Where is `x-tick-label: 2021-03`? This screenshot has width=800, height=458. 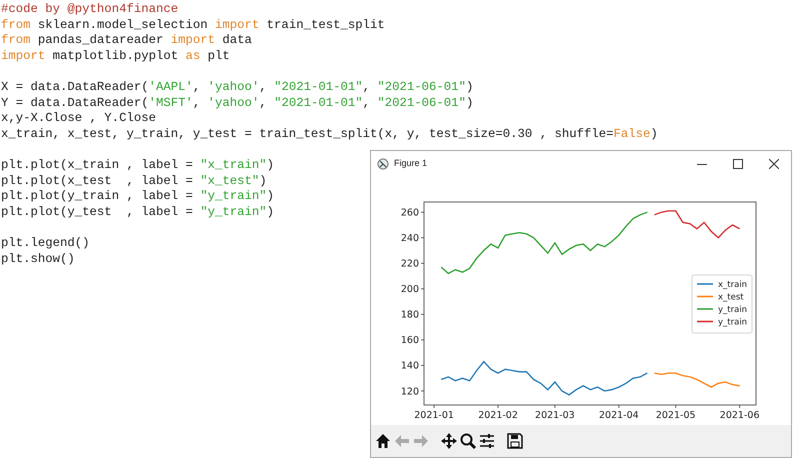
x-tick-label: 2021-03 is located at coordinates (555, 415).